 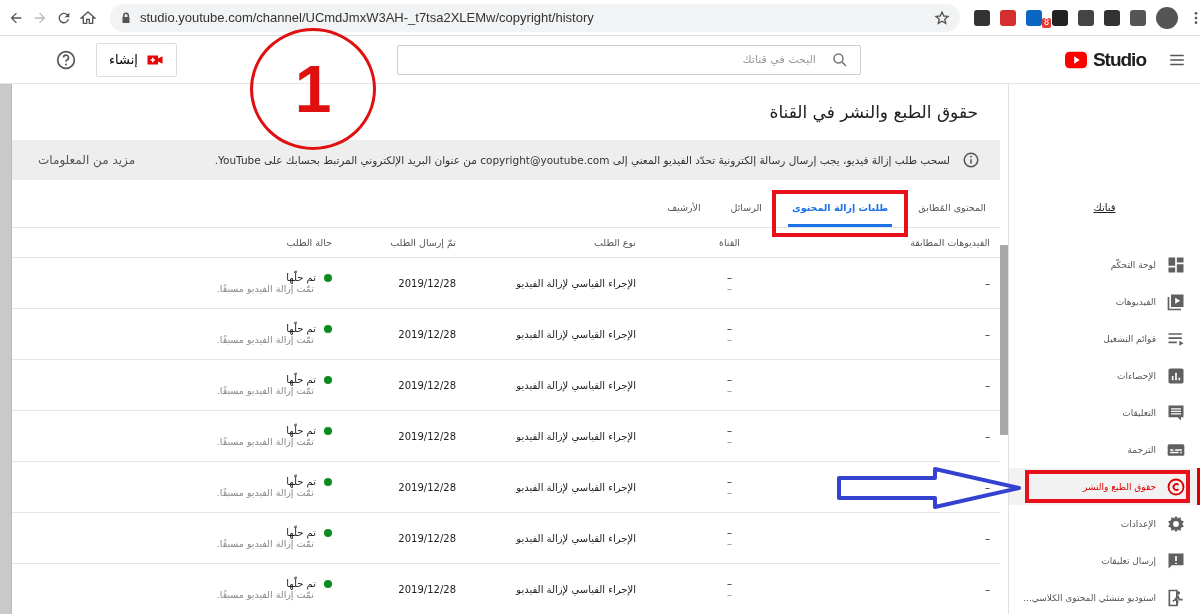 What do you see at coordinates (136, 59) in the screenshot?
I see `create-button: إنشاء` at bounding box center [136, 59].